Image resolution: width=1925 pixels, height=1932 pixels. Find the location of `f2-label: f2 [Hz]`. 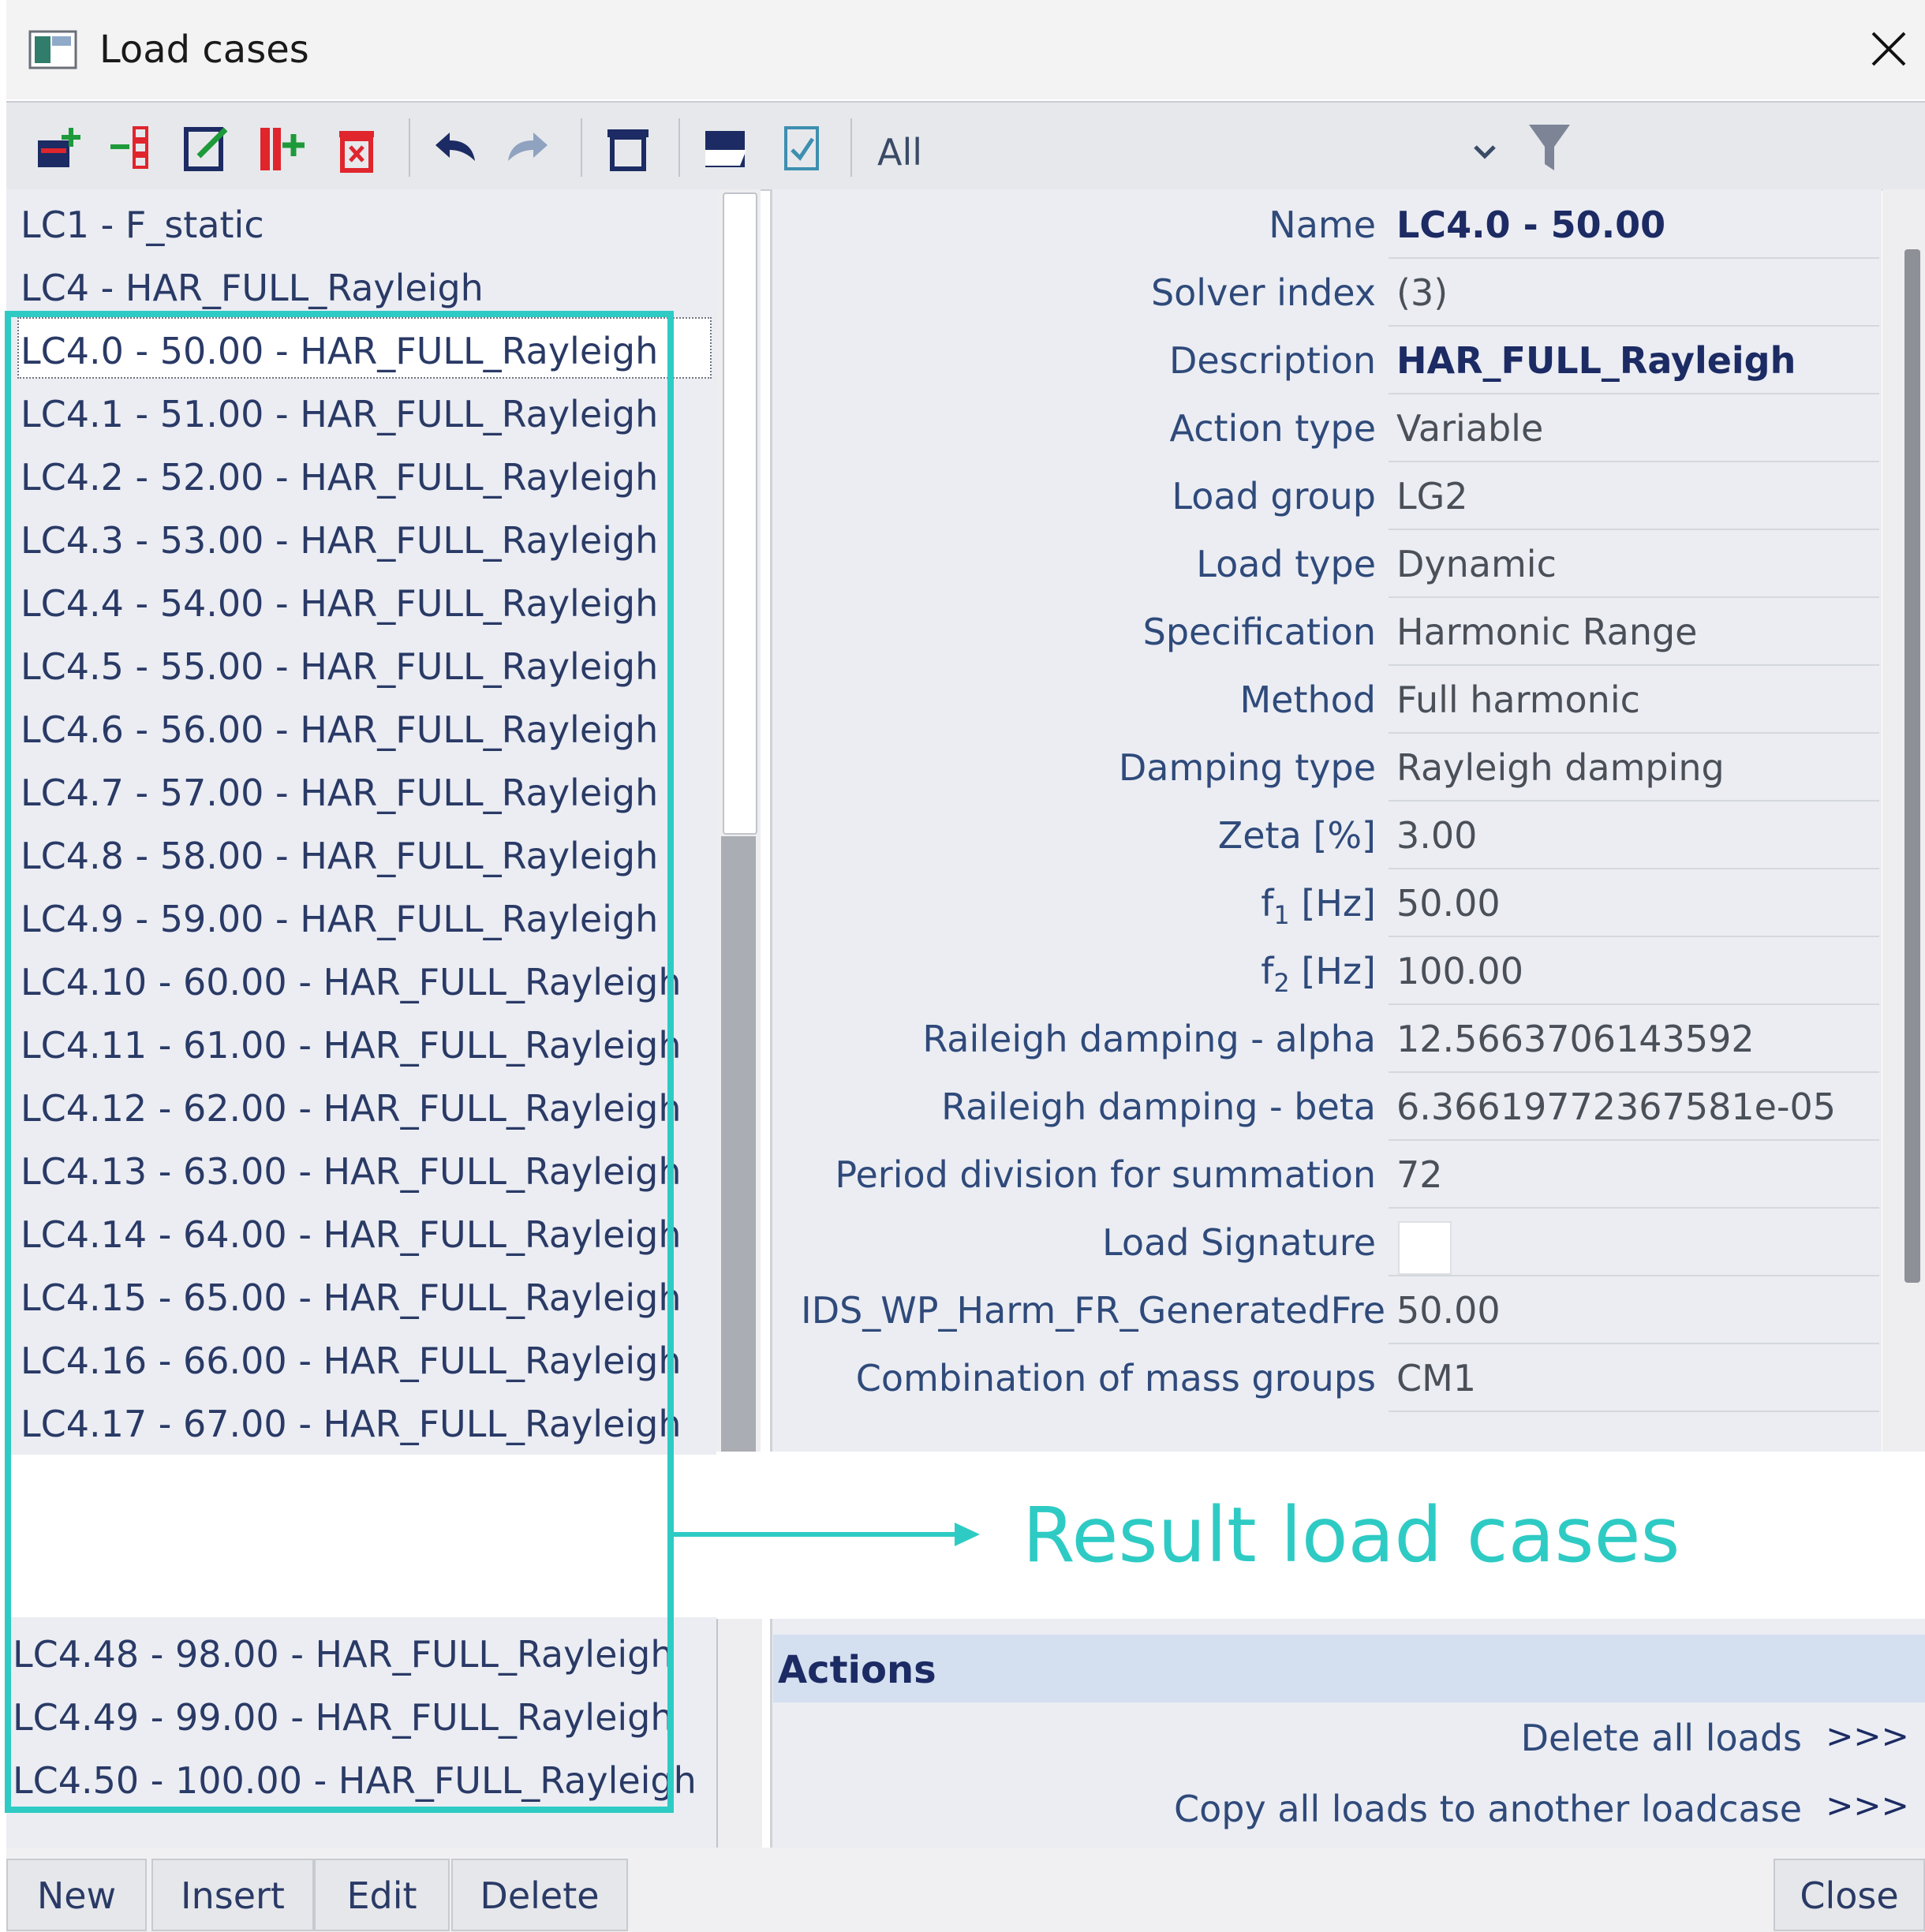

f2-label: f2 [Hz] is located at coordinates (1318, 977).